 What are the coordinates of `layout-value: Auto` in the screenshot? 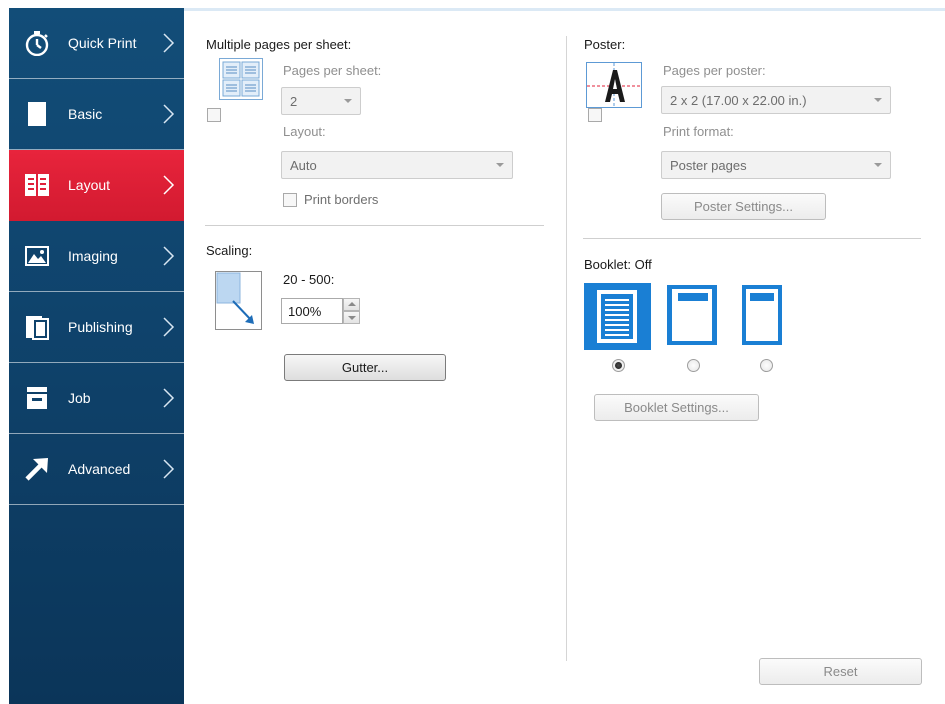 It's located at (303, 165).